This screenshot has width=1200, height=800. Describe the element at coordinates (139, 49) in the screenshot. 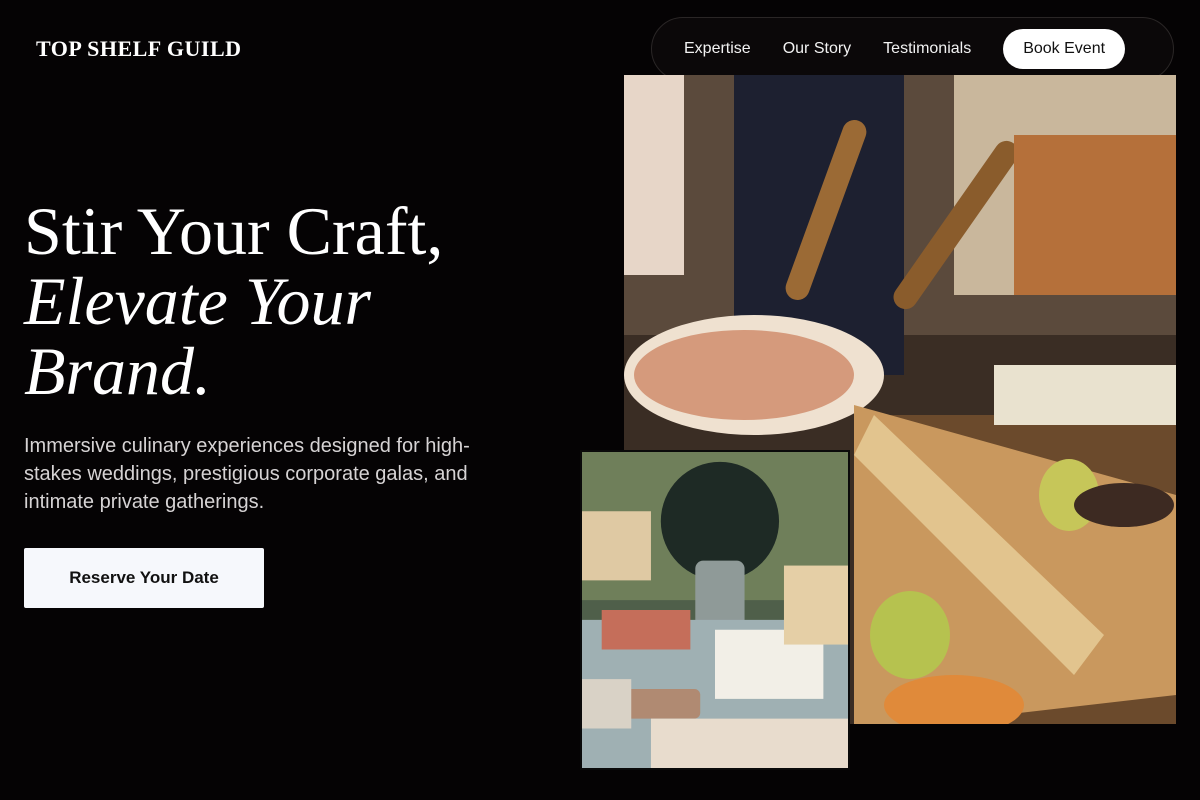

I see `brand-logo: TOP SHELF GUILD` at that location.